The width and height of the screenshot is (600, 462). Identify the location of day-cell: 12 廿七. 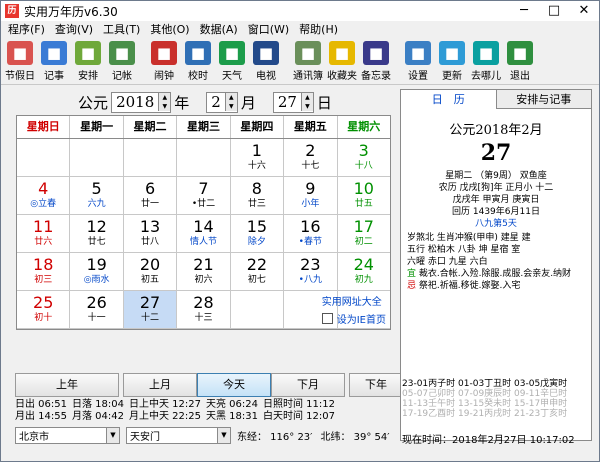
(97, 233).